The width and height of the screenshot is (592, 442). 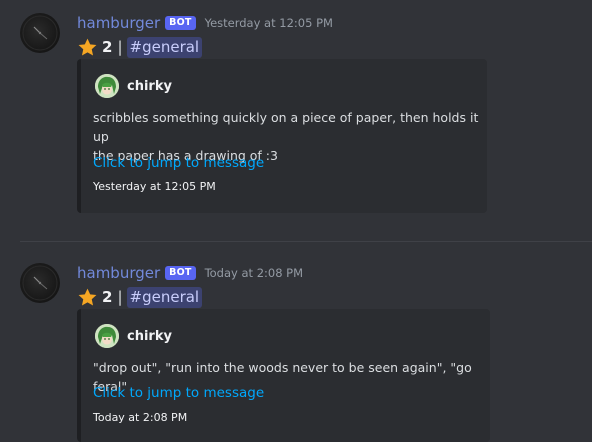 I want to click on message-header: hamburger BOT Today at 2:08 PM, so click(x=190, y=273).